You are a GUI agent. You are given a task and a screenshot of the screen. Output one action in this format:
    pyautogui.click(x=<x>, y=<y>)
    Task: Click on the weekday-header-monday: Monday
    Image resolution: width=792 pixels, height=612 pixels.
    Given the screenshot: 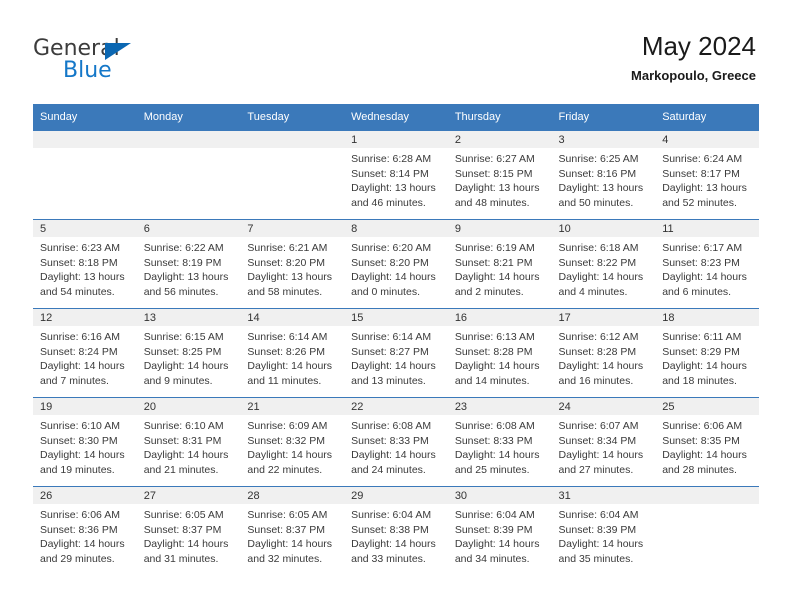 What is the action you would take?
    pyautogui.click(x=188, y=117)
    